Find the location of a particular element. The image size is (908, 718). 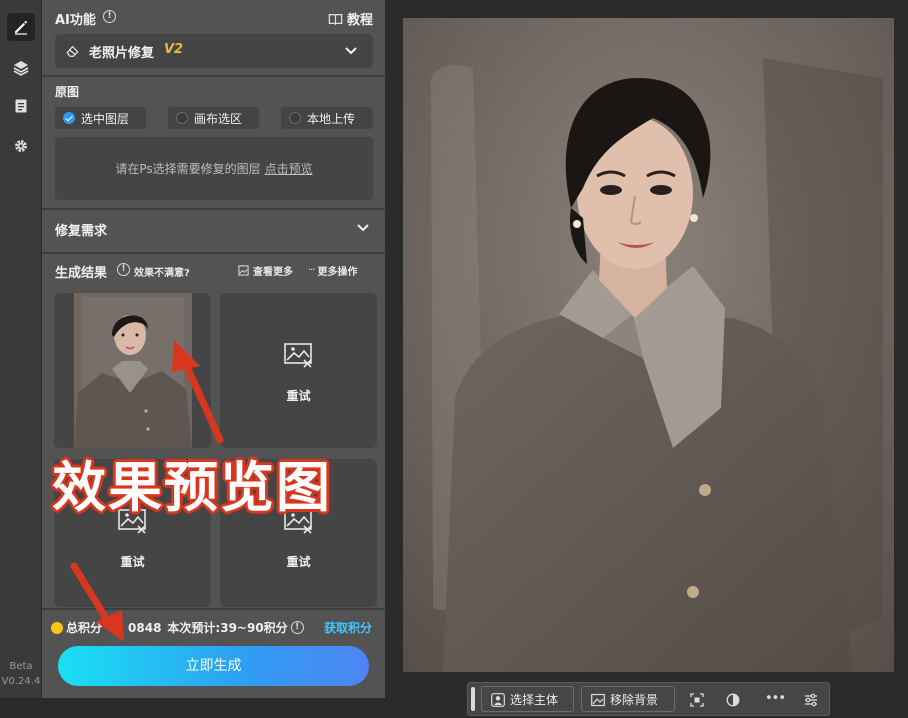

source-preview-box: 请在Ps选择需要修复的图层 点击预览 is located at coordinates (214, 168).